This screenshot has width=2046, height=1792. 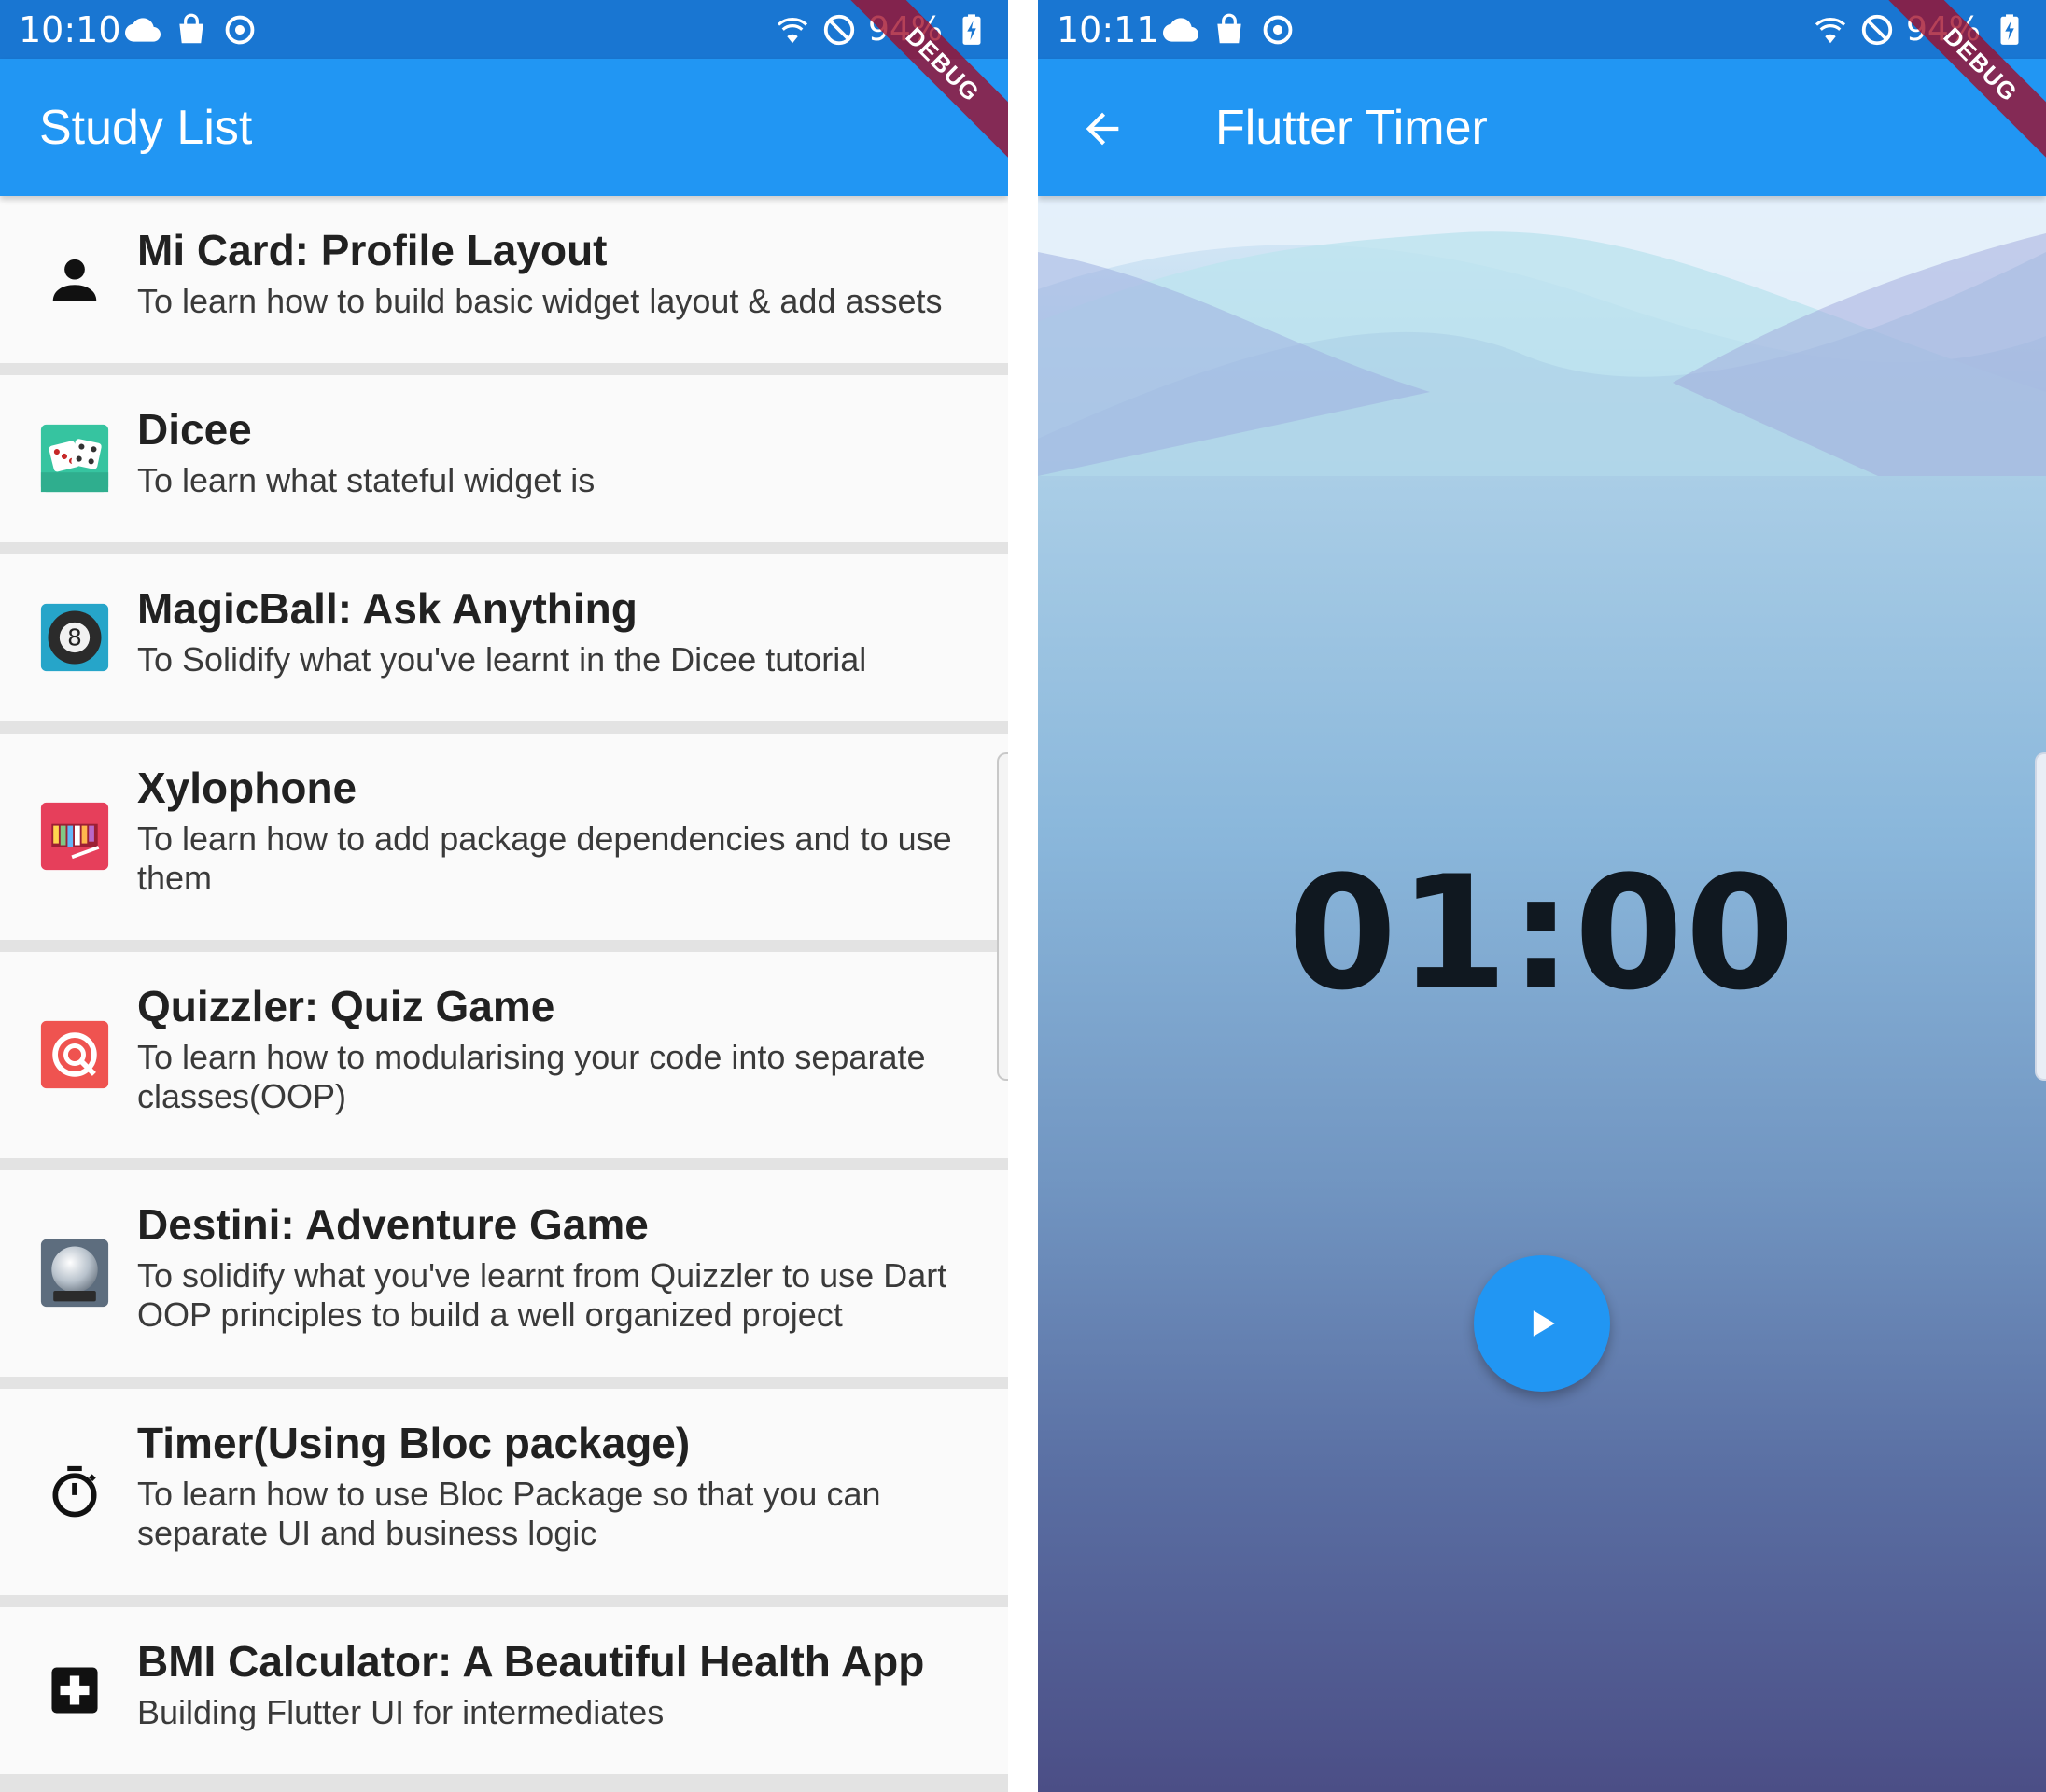 What do you see at coordinates (194, 429) in the screenshot?
I see `list-item-title: Dicee` at bounding box center [194, 429].